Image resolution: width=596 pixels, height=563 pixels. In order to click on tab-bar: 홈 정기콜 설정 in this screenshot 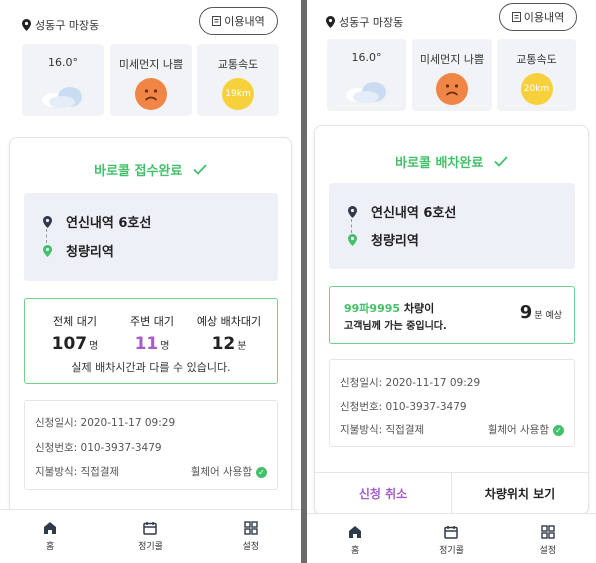, I will do `click(451, 538)`.